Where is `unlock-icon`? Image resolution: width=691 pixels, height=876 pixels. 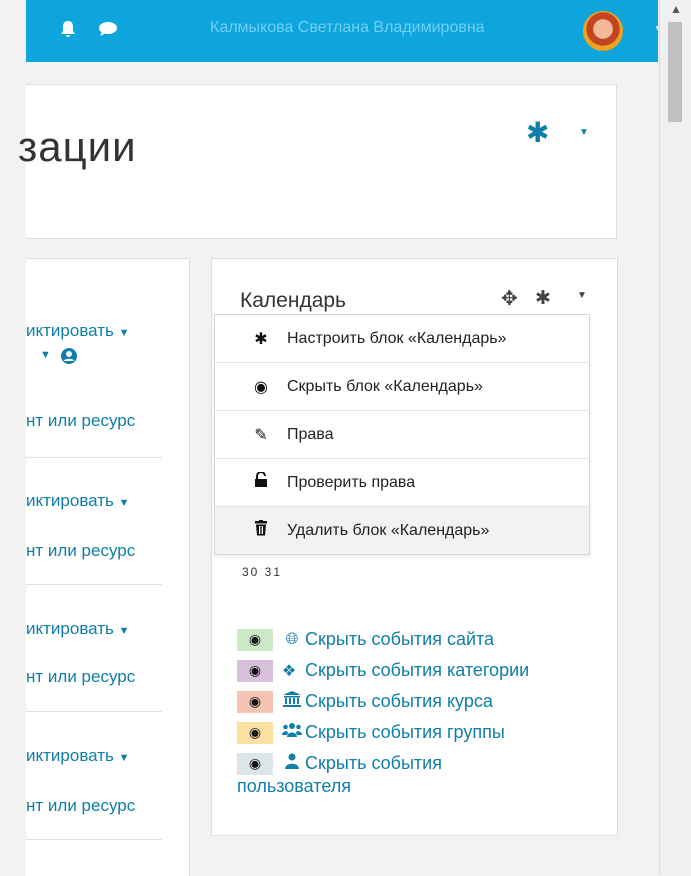 unlock-icon is located at coordinates (261, 482).